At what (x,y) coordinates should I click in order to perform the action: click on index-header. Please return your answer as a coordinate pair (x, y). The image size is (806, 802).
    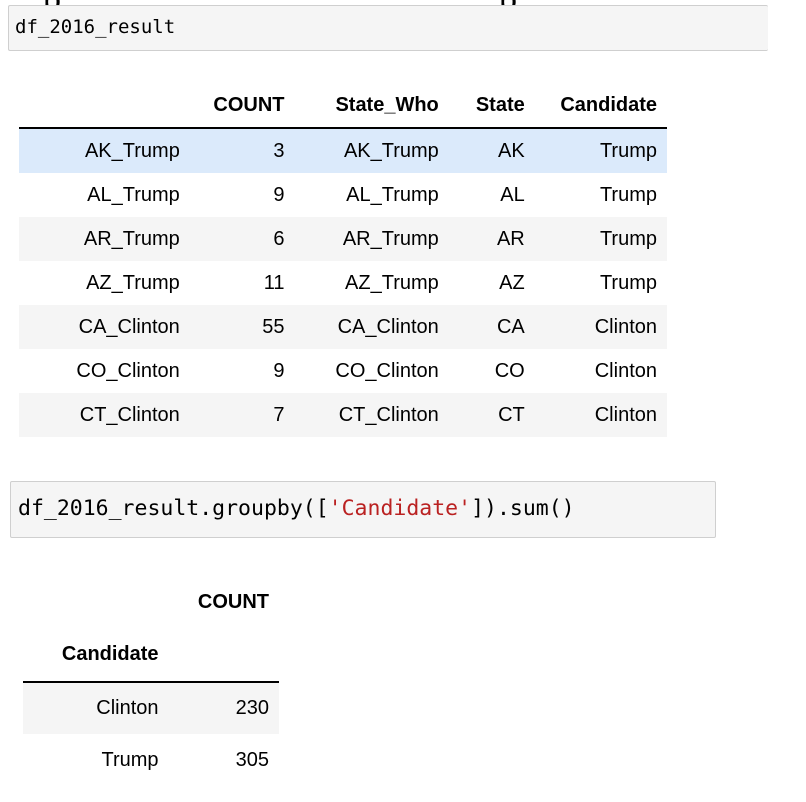
    Looking at the image, I should click on (104, 106).